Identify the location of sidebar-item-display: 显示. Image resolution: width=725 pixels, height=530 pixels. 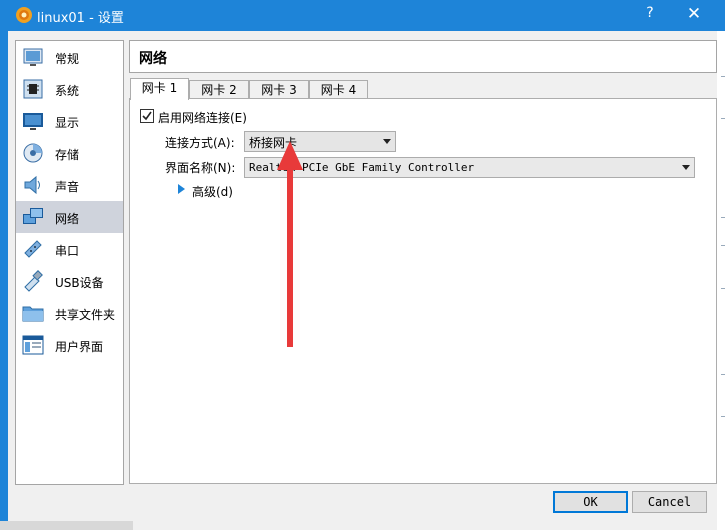
(69, 121).